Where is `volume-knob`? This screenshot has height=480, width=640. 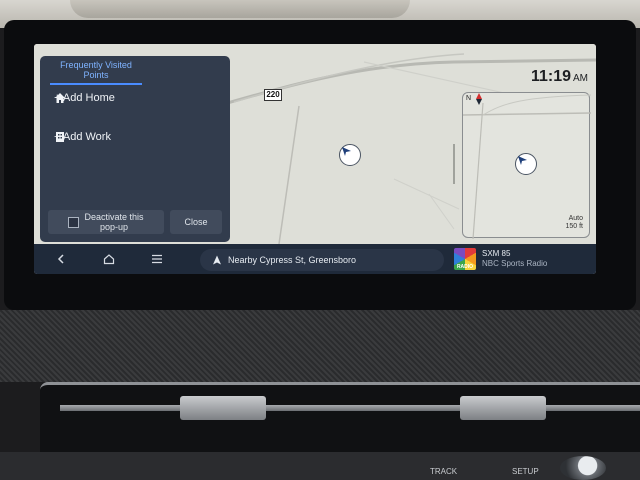
volume-knob is located at coordinates (583, 468).